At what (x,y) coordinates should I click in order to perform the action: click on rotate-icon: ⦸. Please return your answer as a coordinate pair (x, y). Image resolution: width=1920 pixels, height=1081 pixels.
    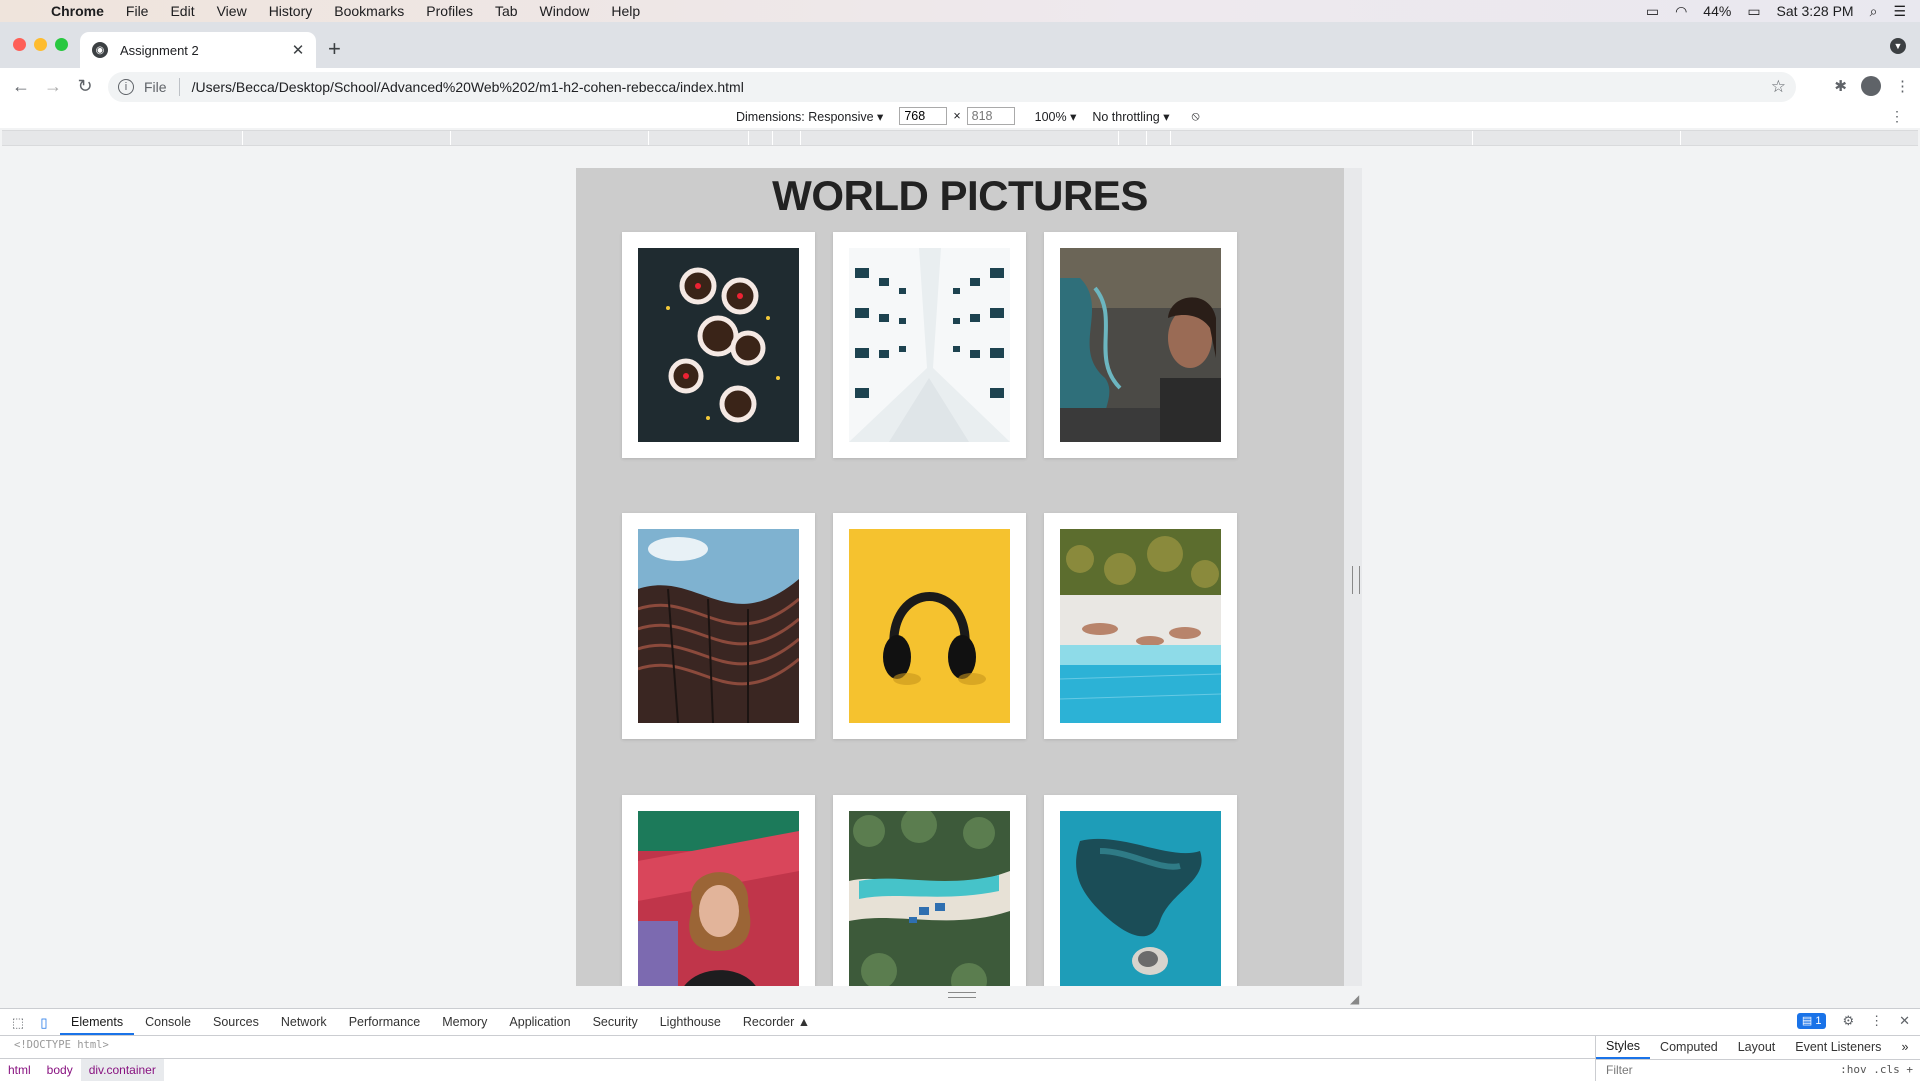
    Looking at the image, I should click on (1196, 116).